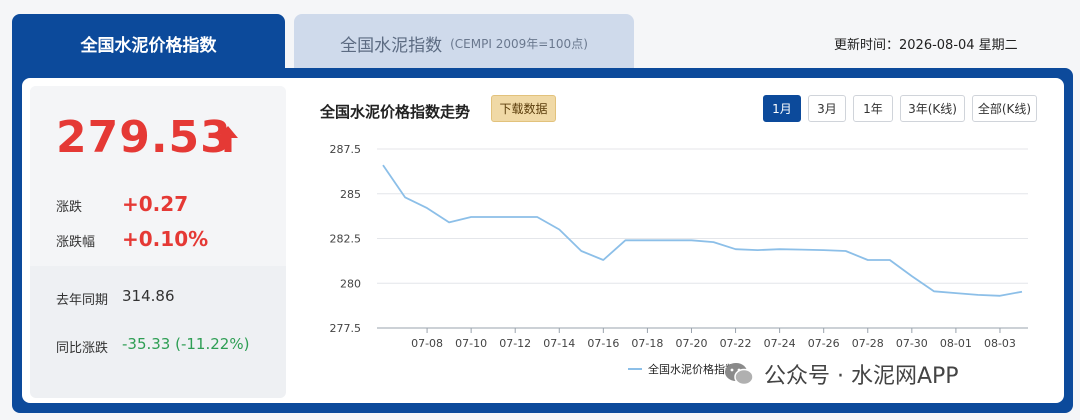  Describe the element at coordinates (427, 343) in the screenshot. I see `x-tick-label: 07-08` at that location.